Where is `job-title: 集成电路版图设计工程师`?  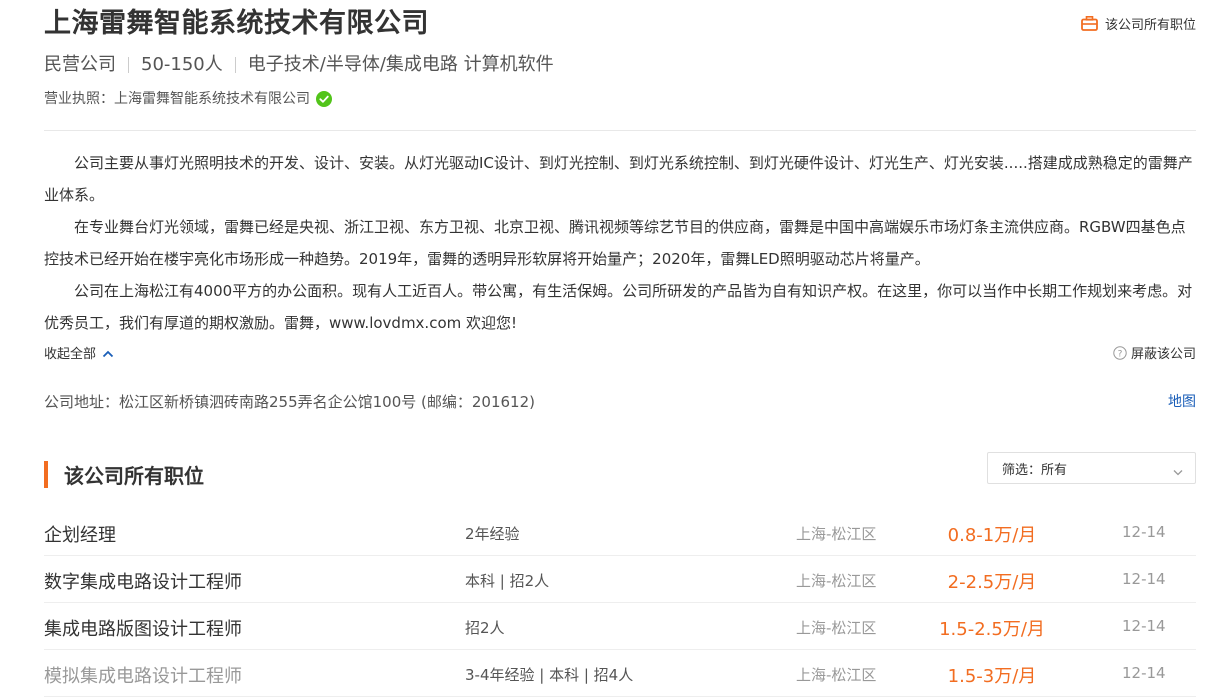
job-title: 集成电路版图设计工程师 is located at coordinates (143, 628).